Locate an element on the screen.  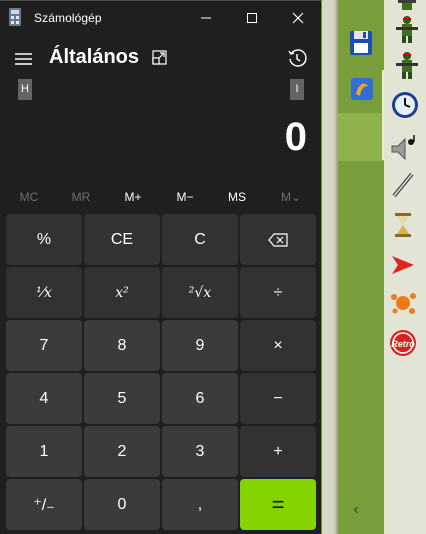
keep-on-top-button is located at coordinates (160, 58).